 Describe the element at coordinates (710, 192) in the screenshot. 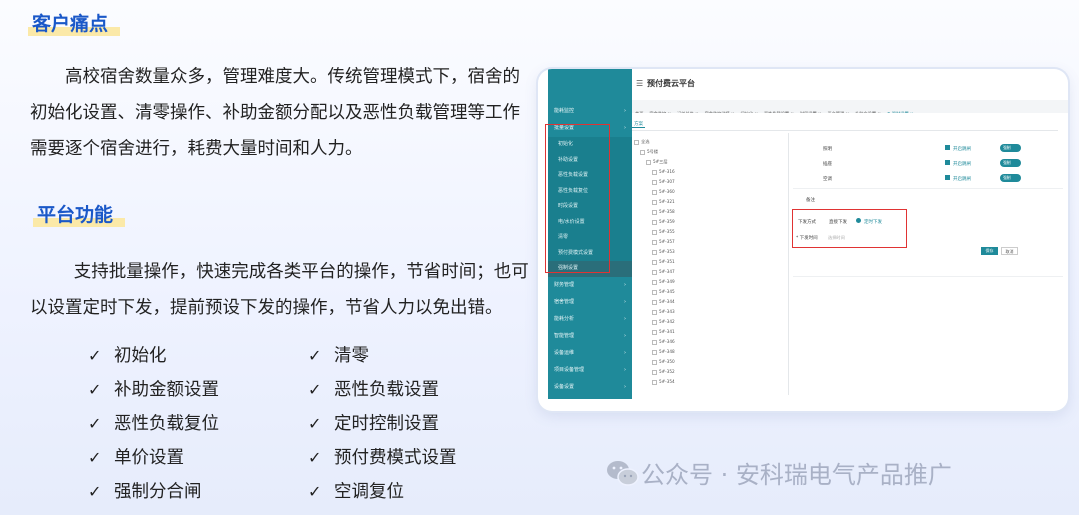

I see `tree-node: 5#-360` at that location.